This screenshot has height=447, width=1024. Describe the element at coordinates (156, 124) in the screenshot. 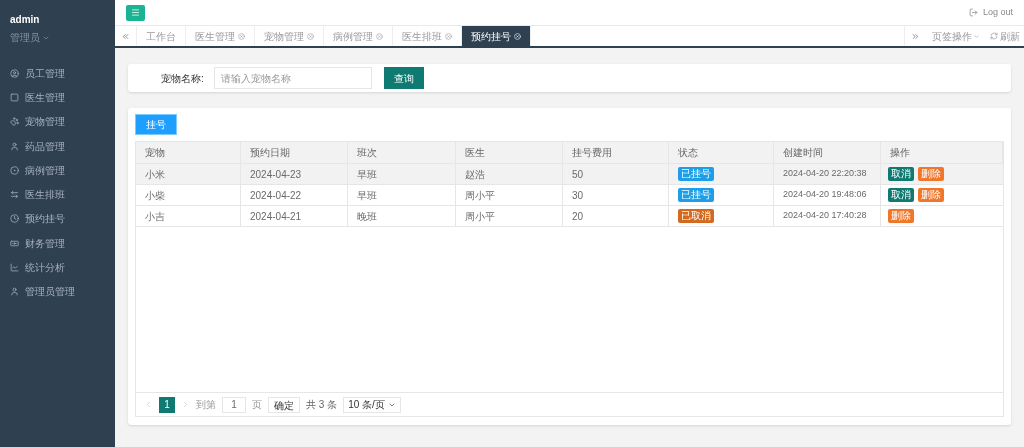

I see `register-button: 挂号` at that location.